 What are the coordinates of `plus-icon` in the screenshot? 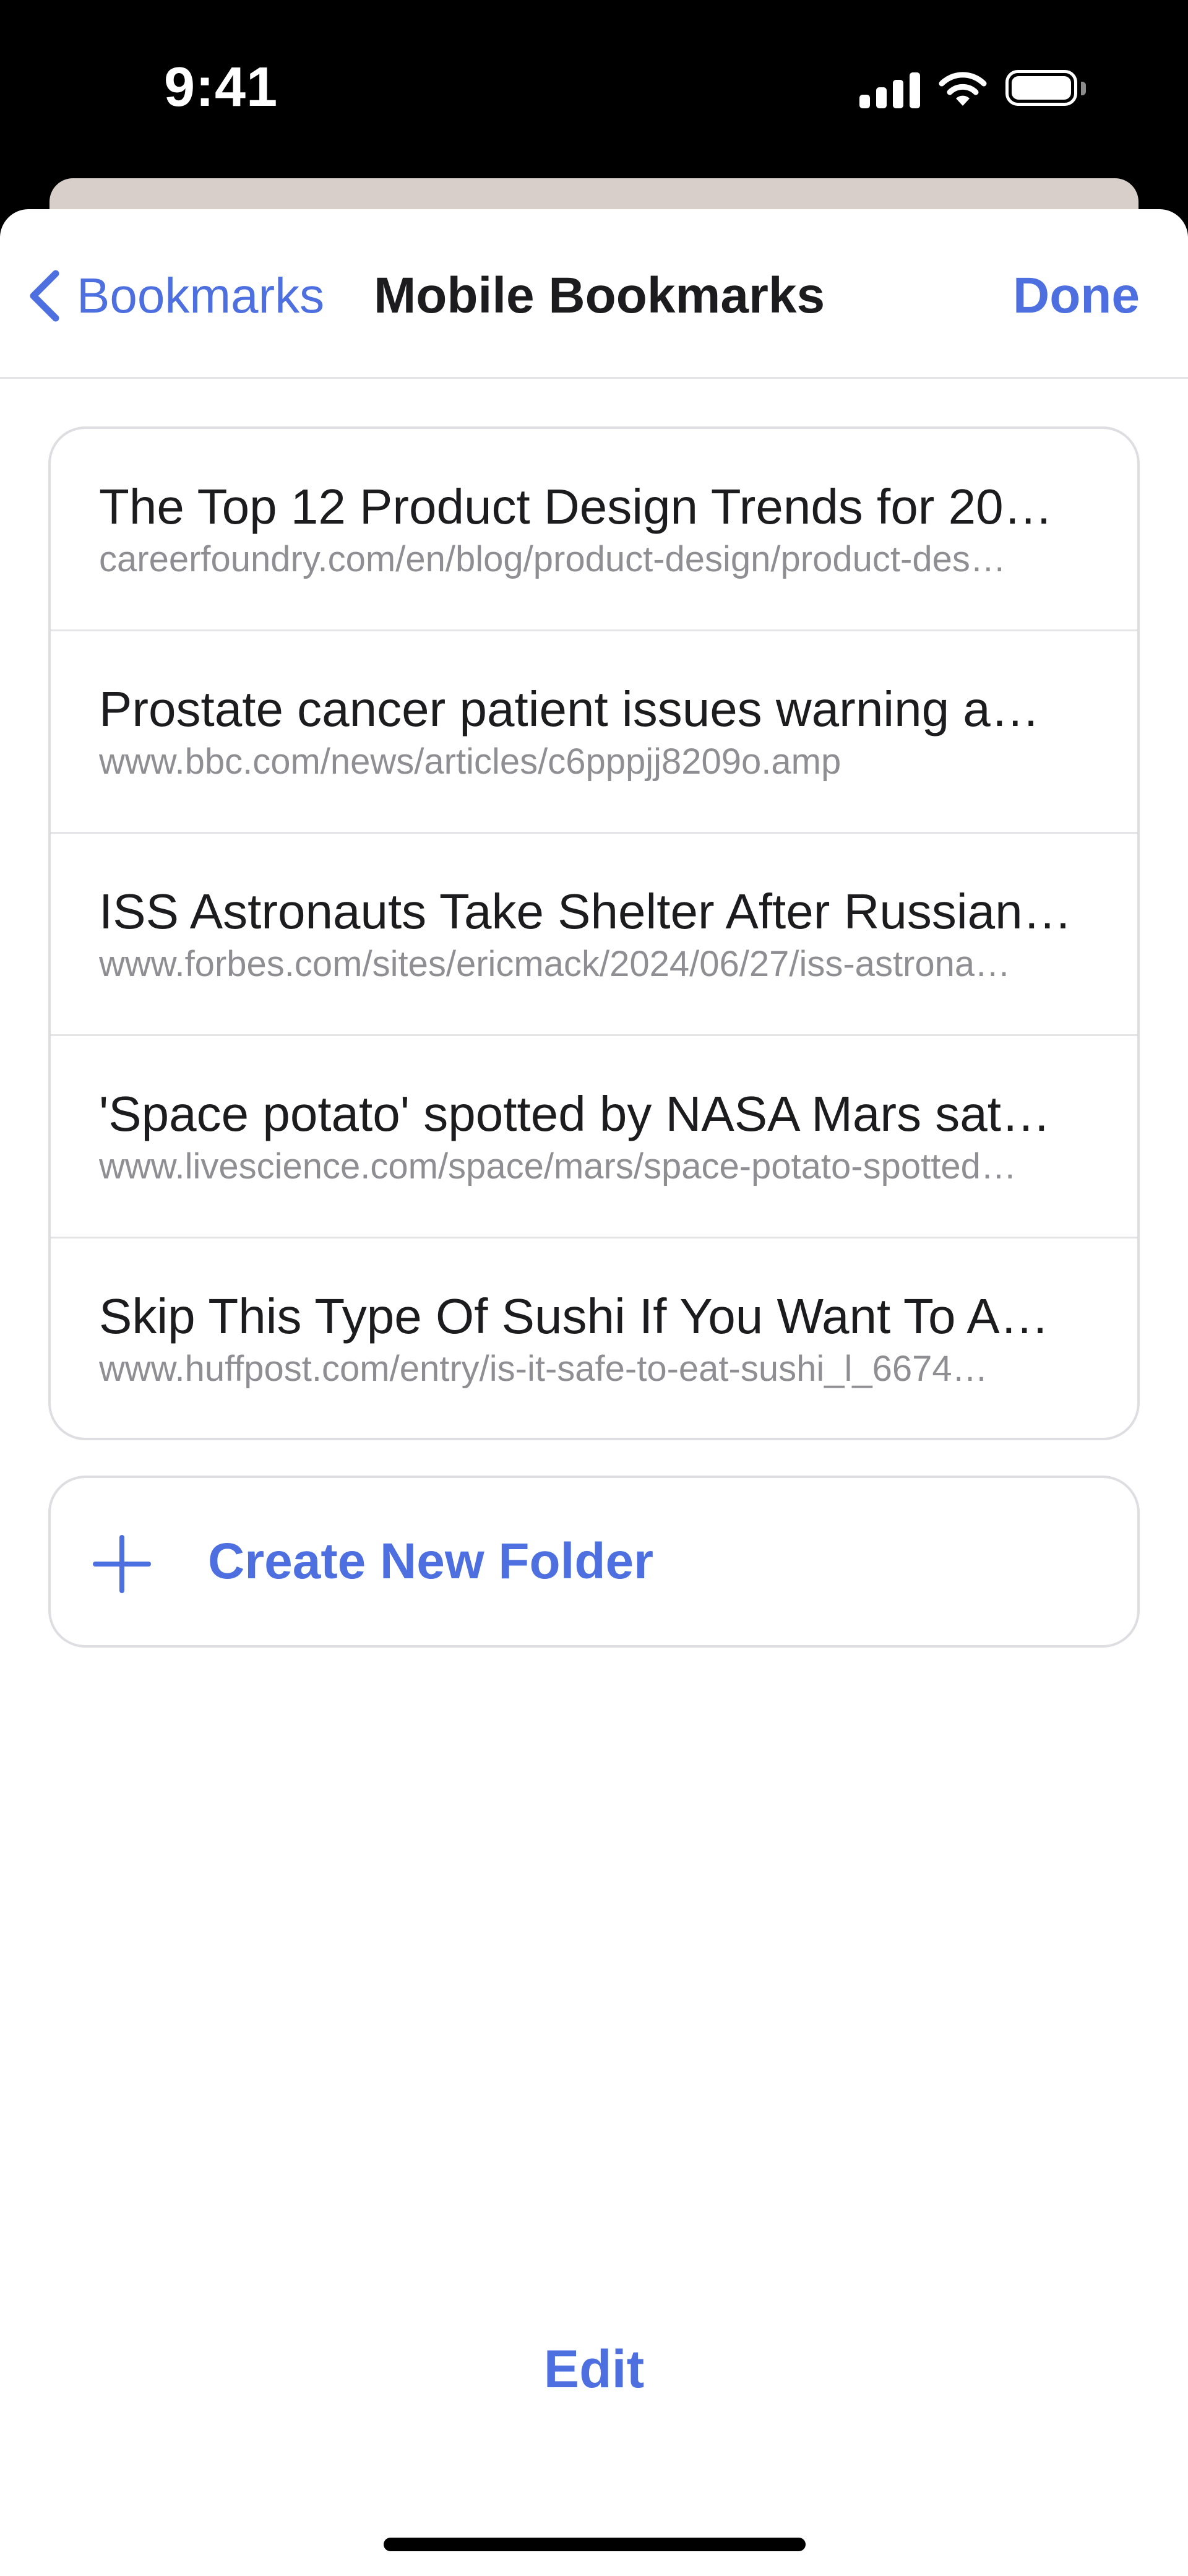 It's located at (122, 1564).